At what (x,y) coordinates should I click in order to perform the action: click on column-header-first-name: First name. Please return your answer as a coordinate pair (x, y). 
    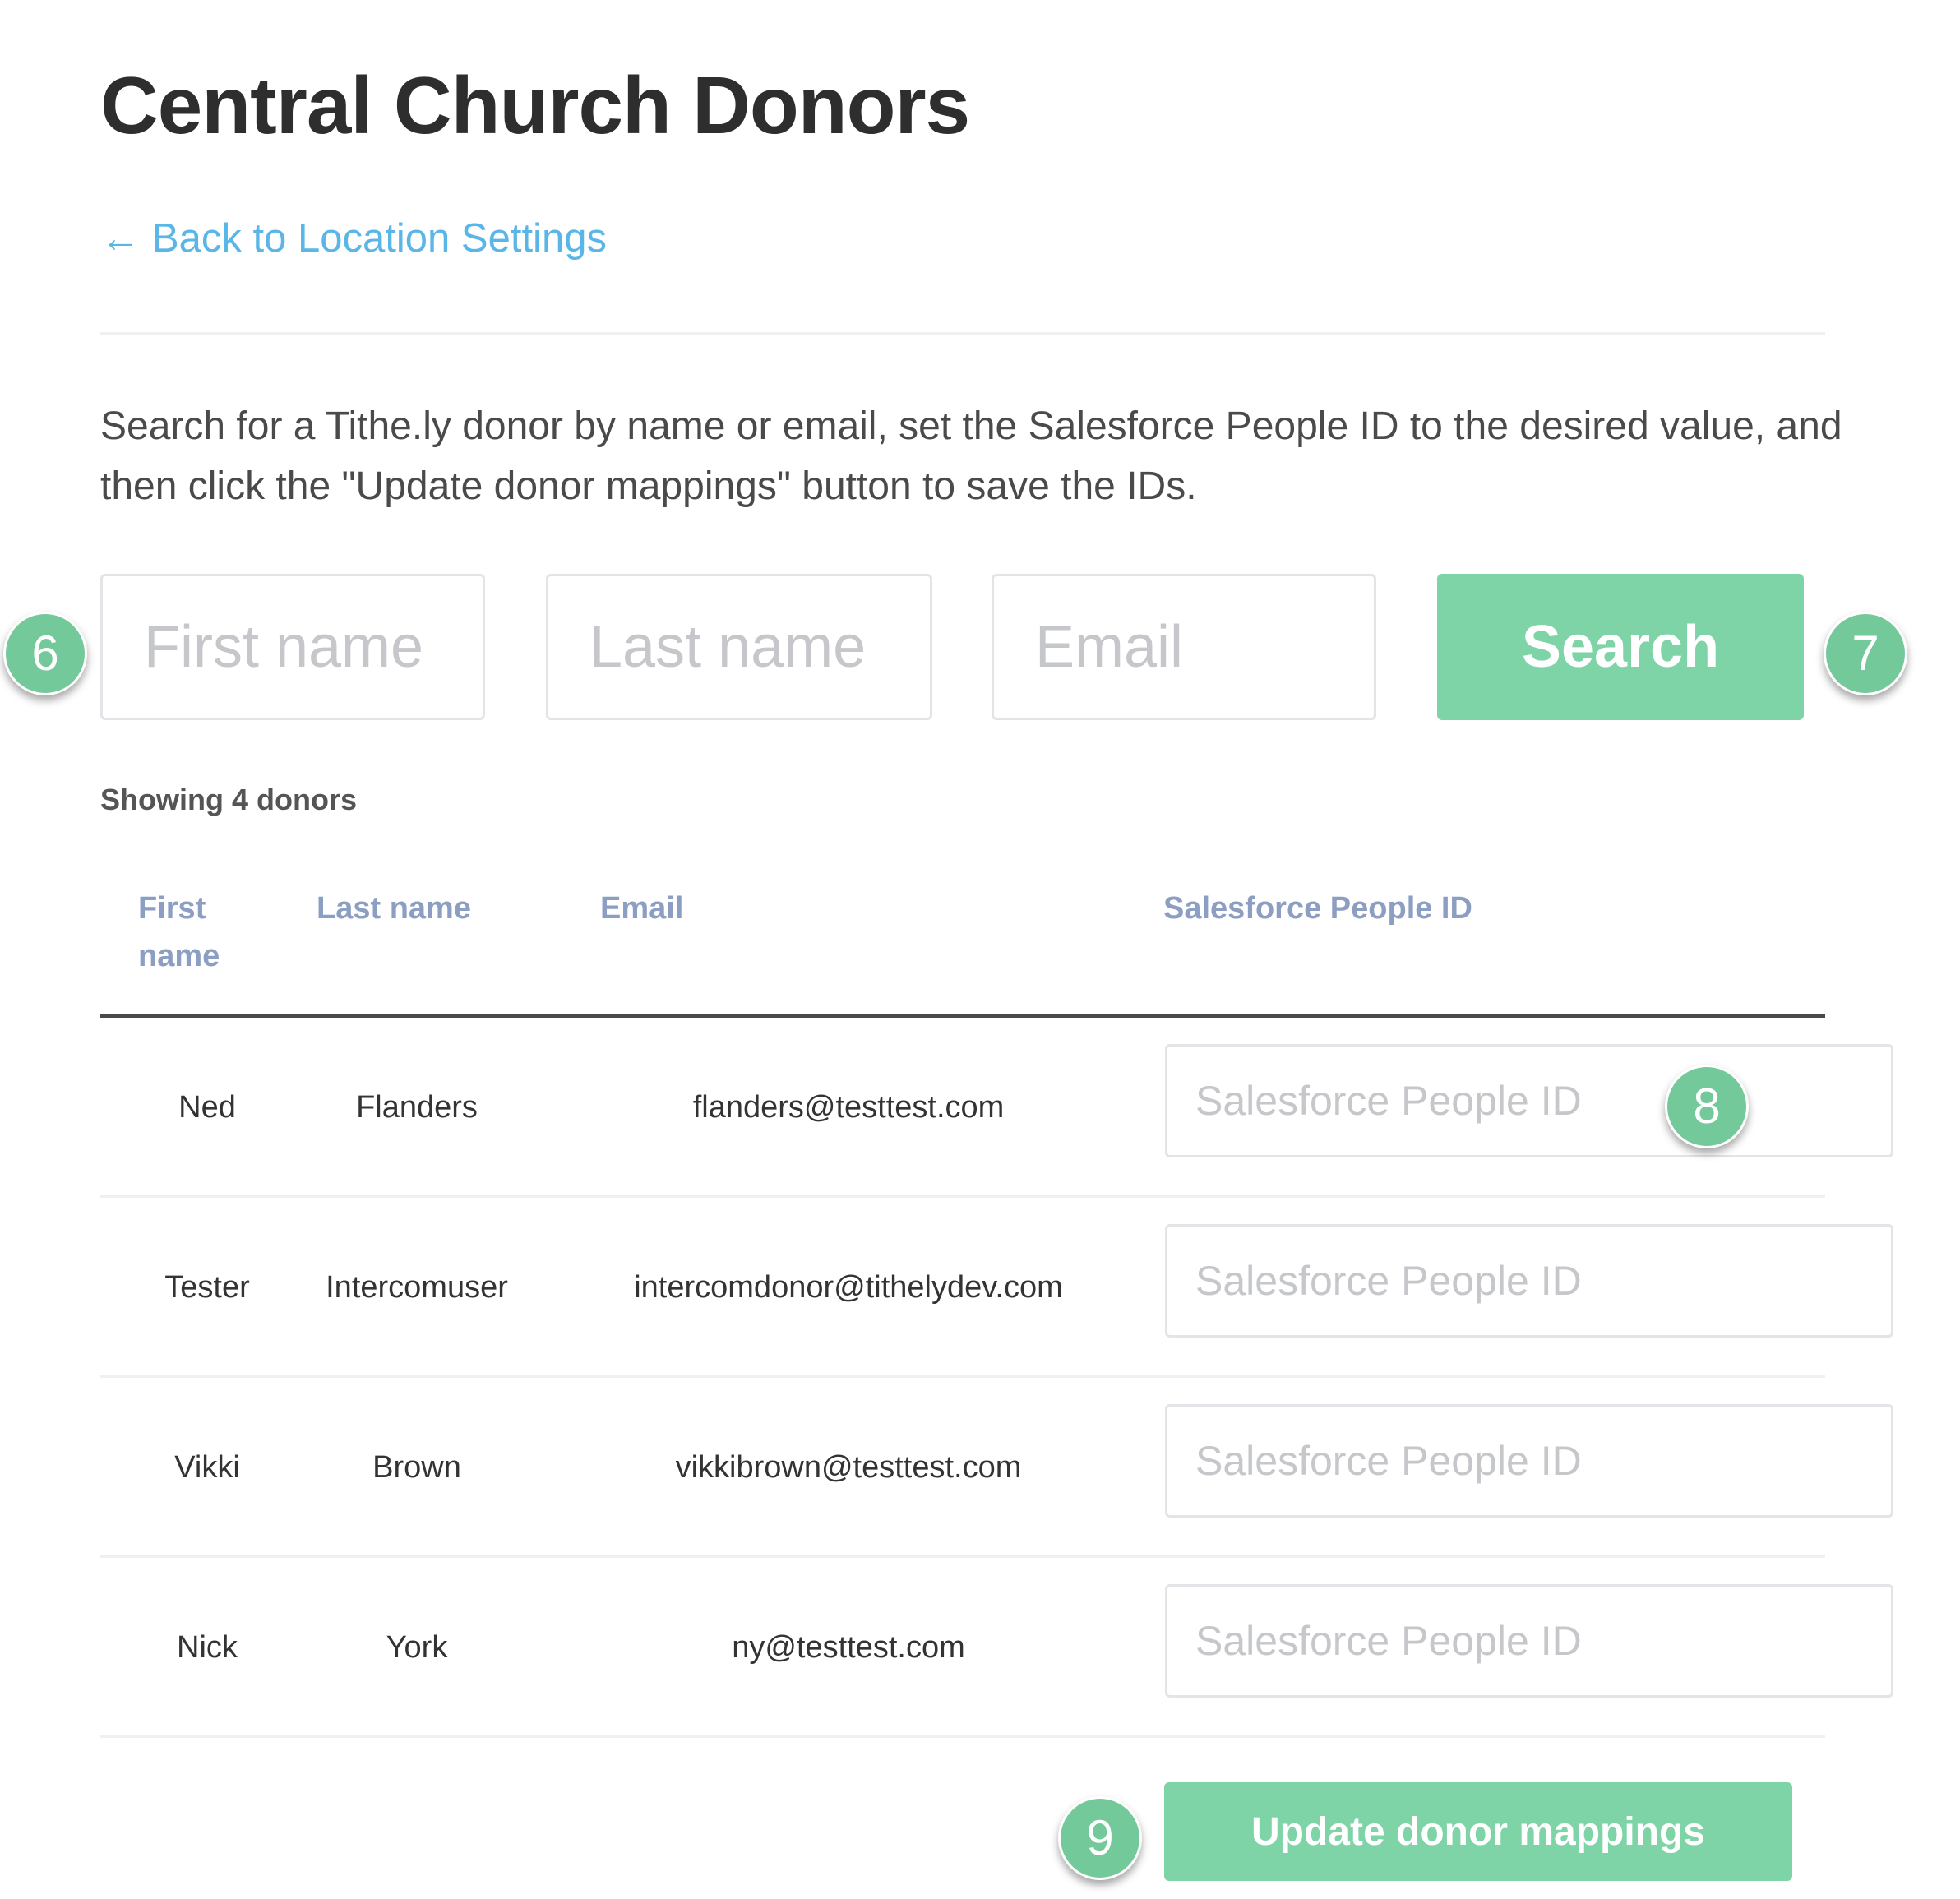
    Looking at the image, I should click on (179, 932).